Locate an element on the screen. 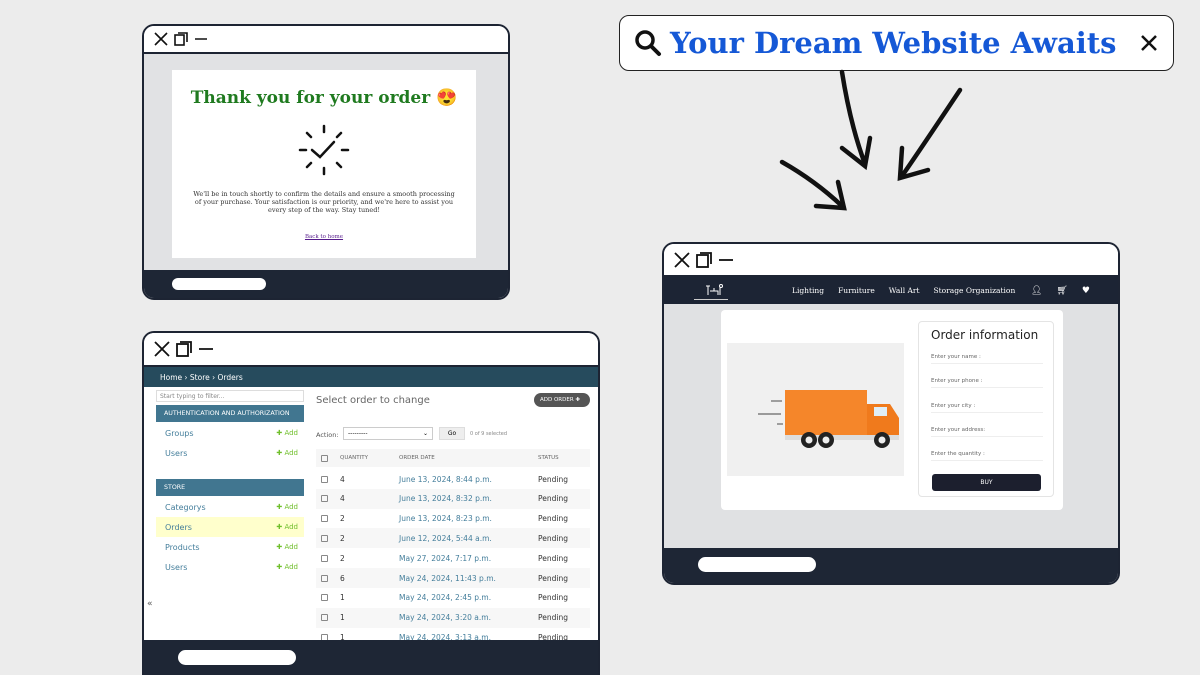 This screenshot has height=675, width=1200. name-input: Enter your name : is located at coordinates (987, 357).